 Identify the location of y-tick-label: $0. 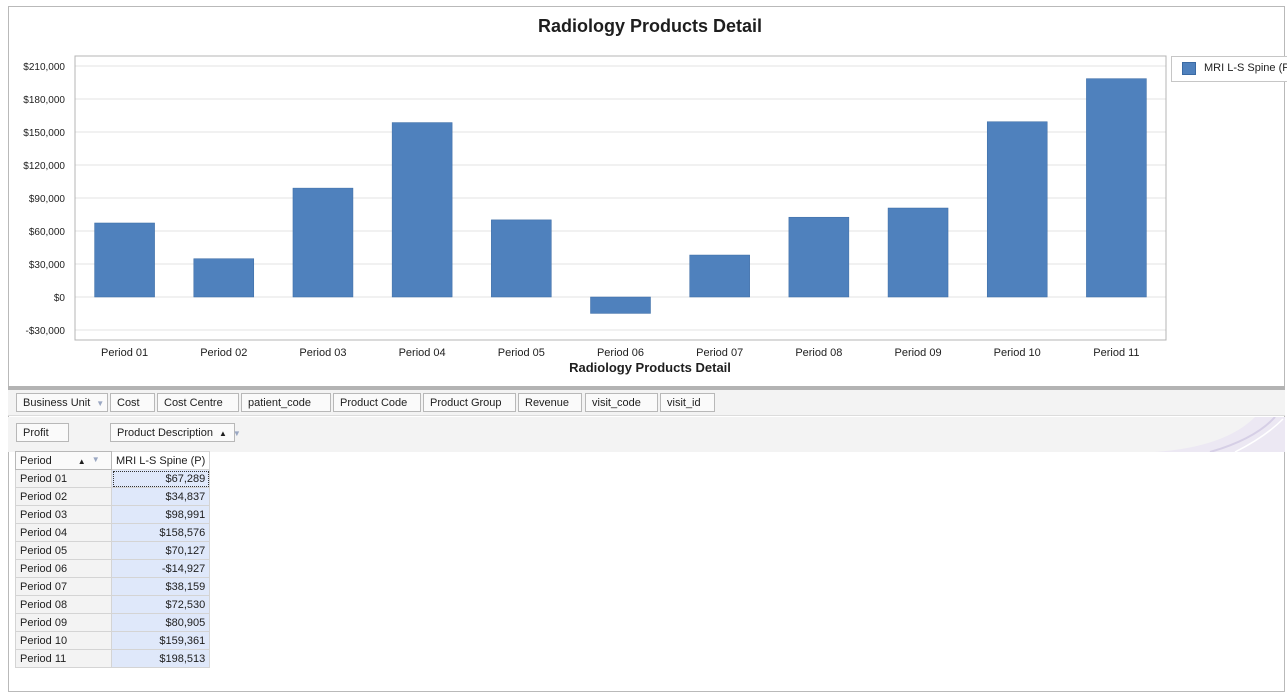
(60, 298).